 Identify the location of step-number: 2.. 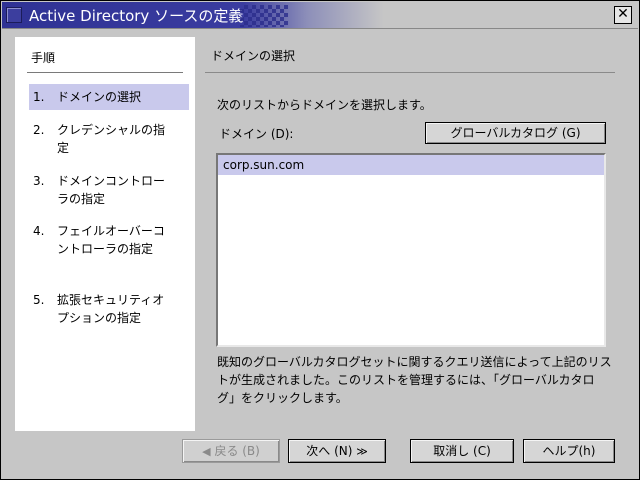
(39, 130).